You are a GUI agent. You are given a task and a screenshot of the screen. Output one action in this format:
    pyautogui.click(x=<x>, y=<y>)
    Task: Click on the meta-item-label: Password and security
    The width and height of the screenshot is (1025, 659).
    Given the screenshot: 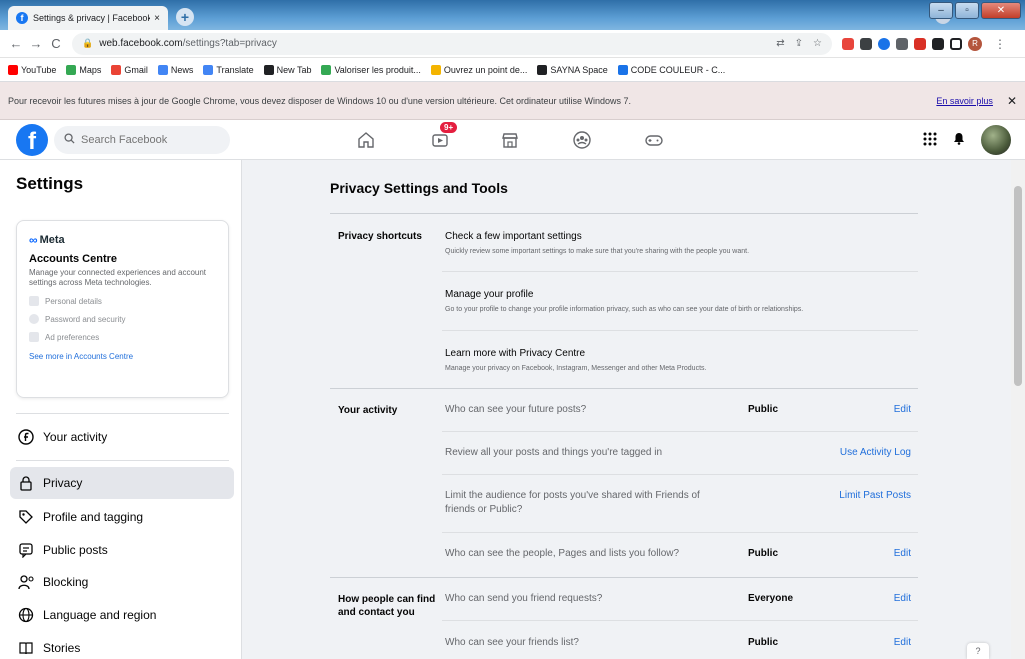 What is the action you would take?
    pyautogui.click(x=85, y=319)
    